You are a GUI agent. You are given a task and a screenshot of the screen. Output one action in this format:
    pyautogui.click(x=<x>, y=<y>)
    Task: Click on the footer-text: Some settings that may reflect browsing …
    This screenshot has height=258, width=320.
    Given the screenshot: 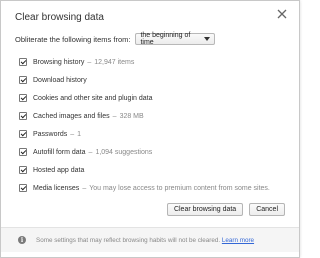 What is the action you would take?
    pyautogui.click(x=128, y=240)
    